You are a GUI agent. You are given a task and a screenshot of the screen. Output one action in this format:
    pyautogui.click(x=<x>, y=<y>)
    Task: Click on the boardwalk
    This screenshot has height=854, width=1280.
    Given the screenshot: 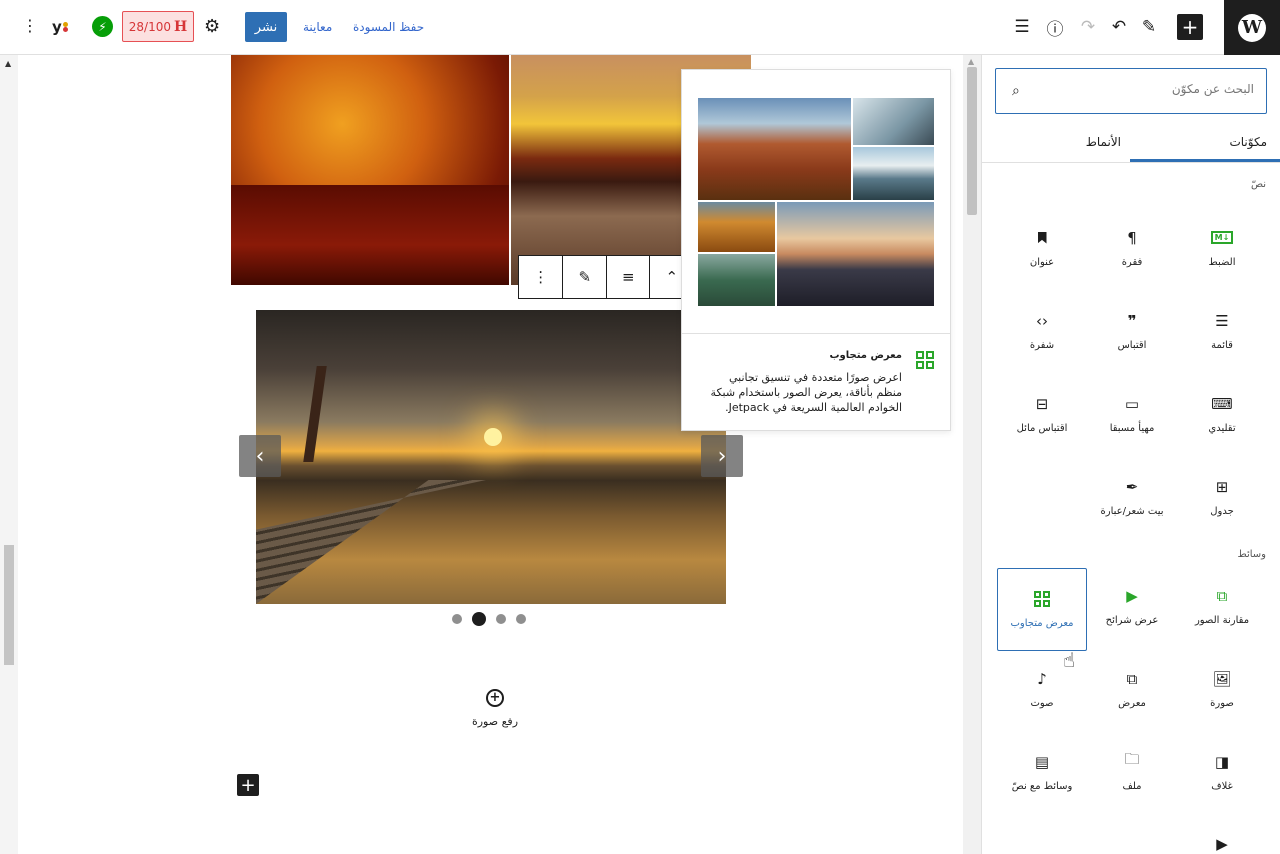 What is the action you would take?
    pyautogui.click(x=371, y=542)
    